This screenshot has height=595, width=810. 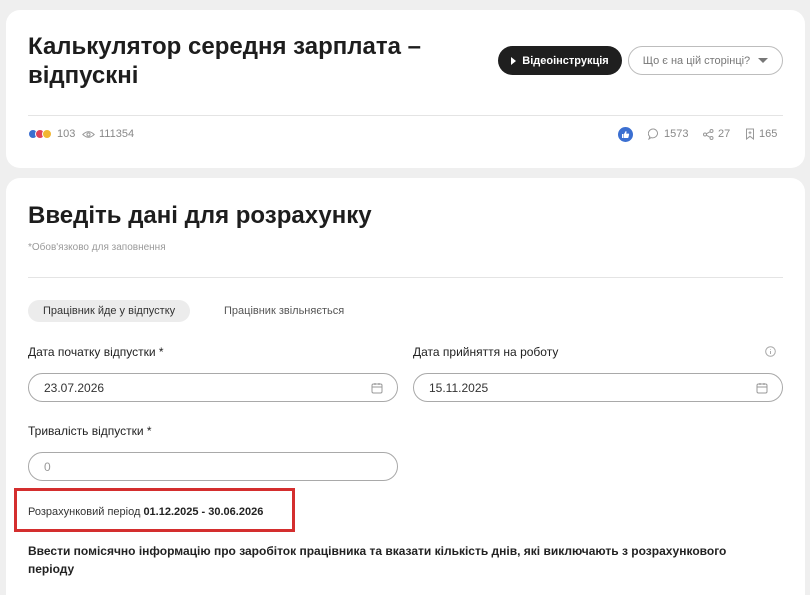 What do you see at coordinates (696, 60) in the screenshot?
I see `page-contents-label: Що є на цій сторінці?` at bounding box center [696, 60].